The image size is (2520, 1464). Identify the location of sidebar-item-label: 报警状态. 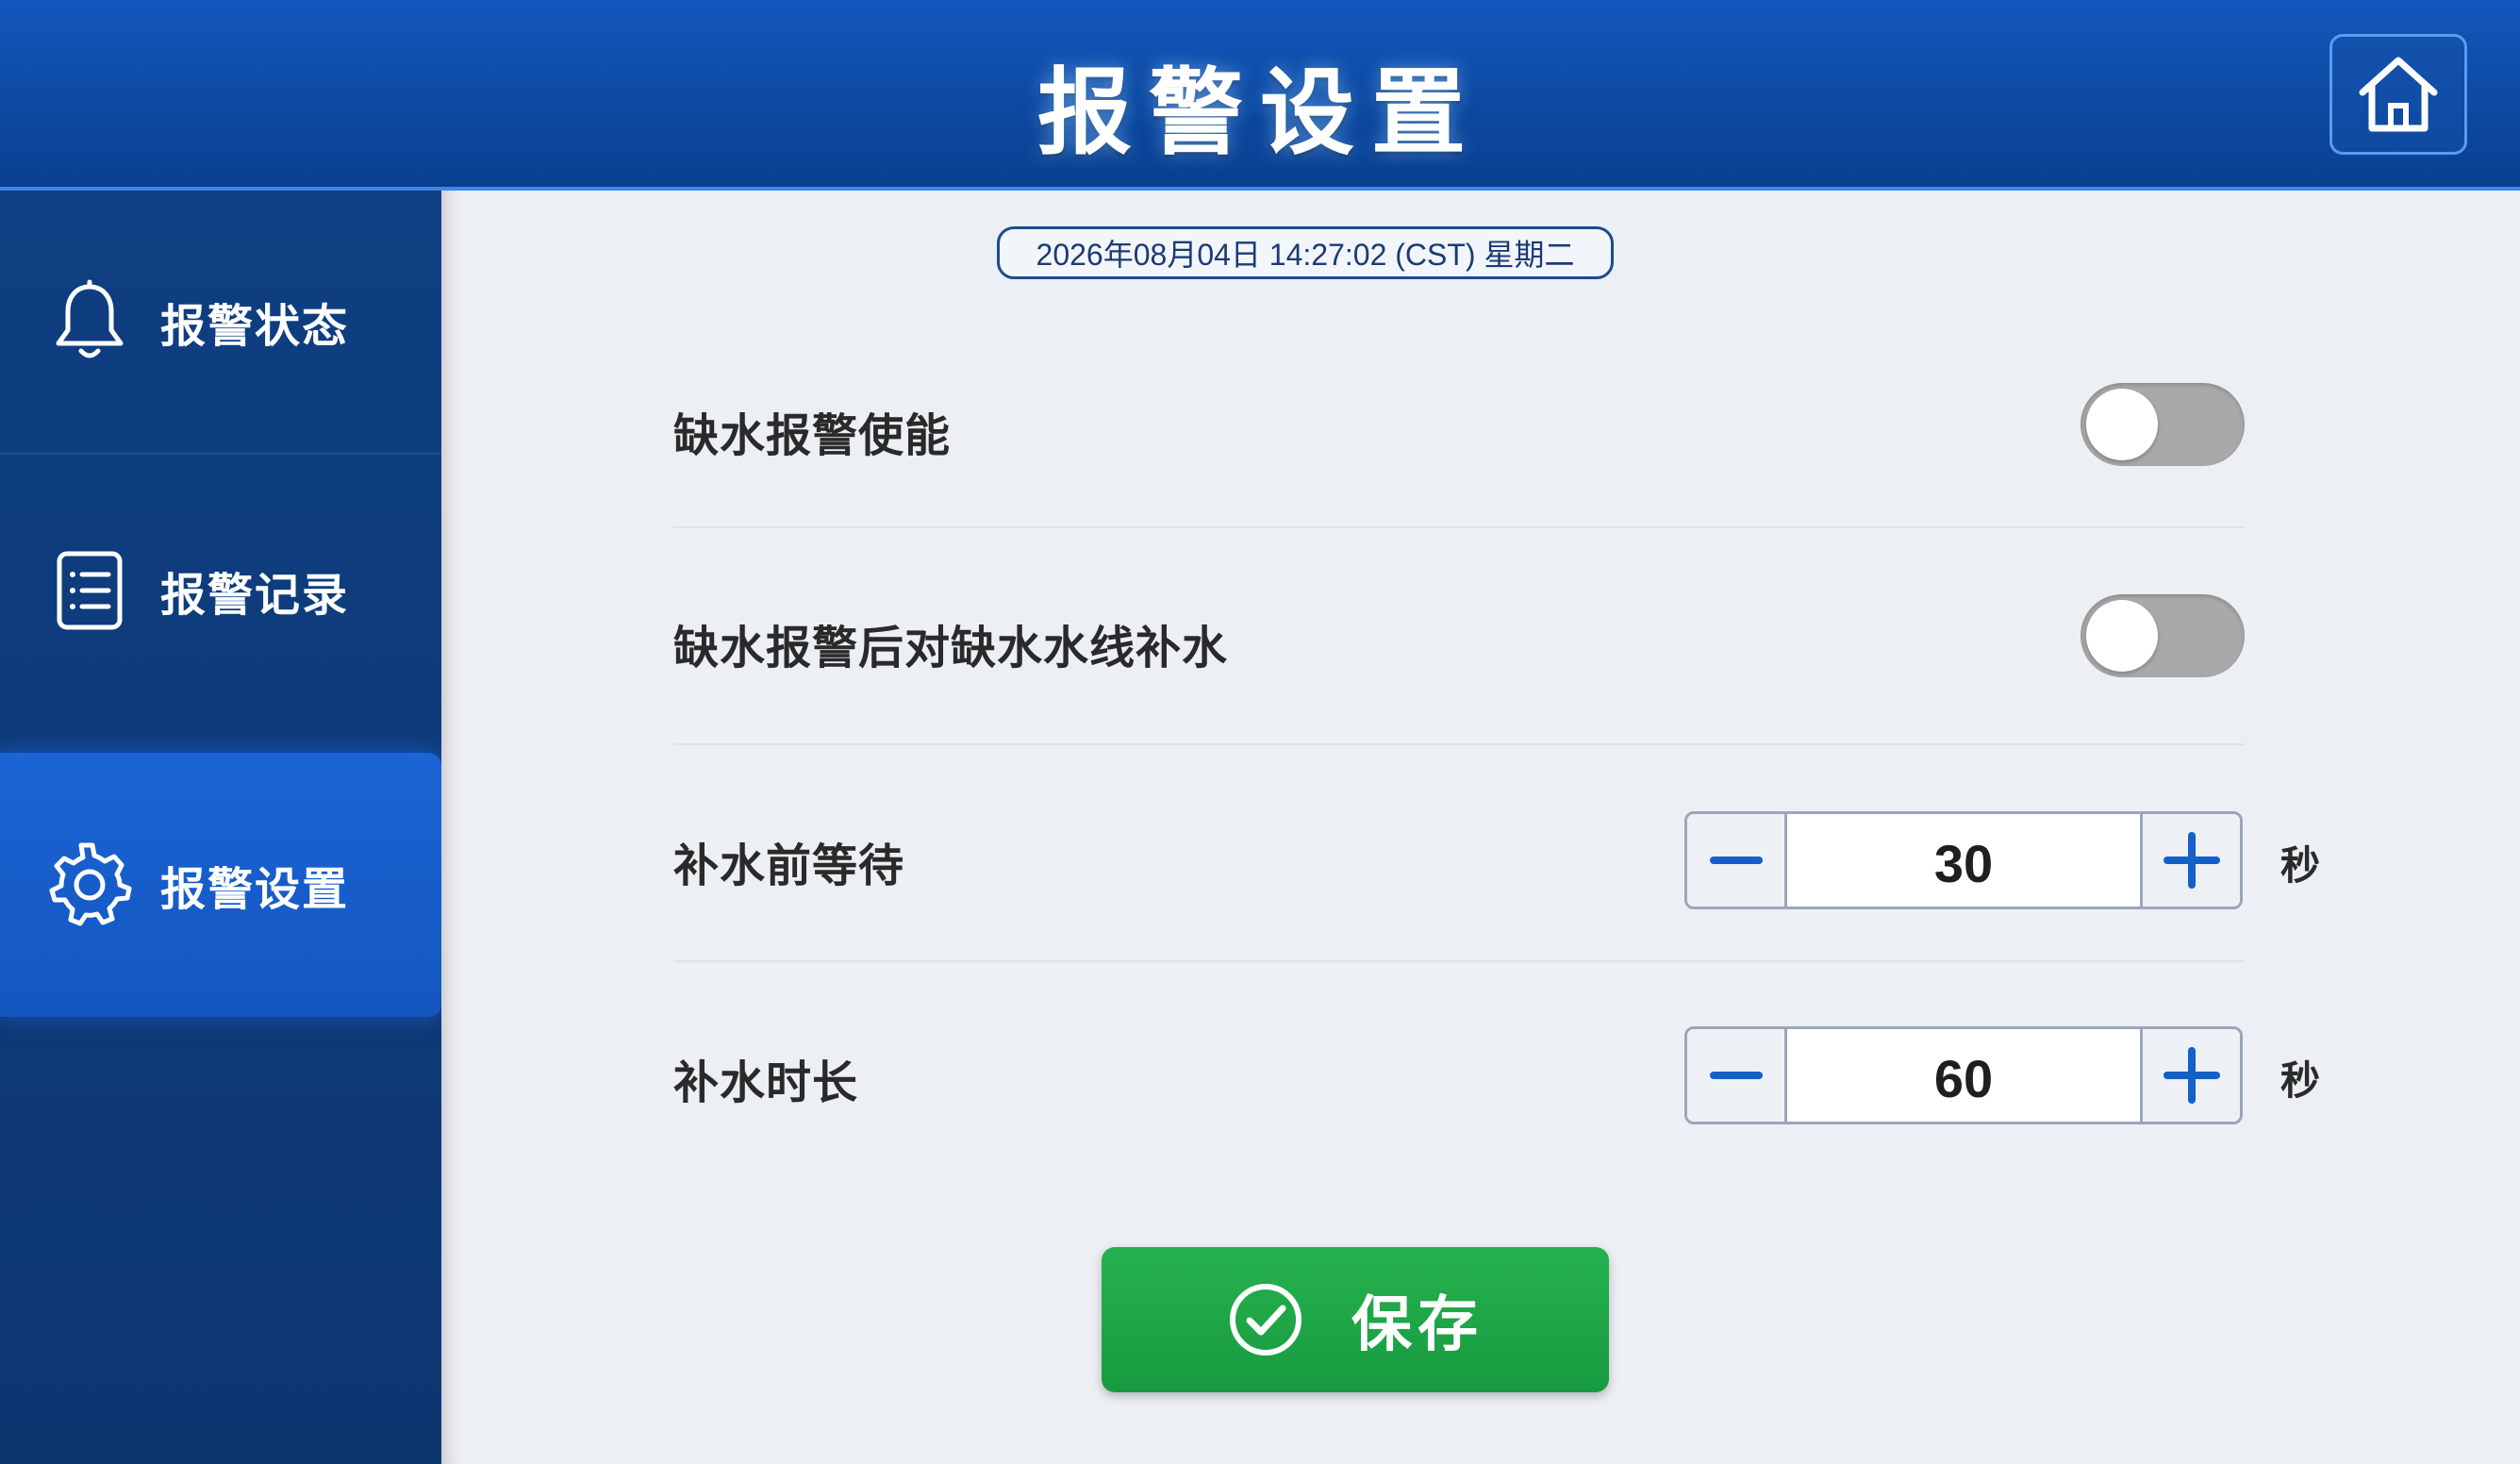
(255, 327).